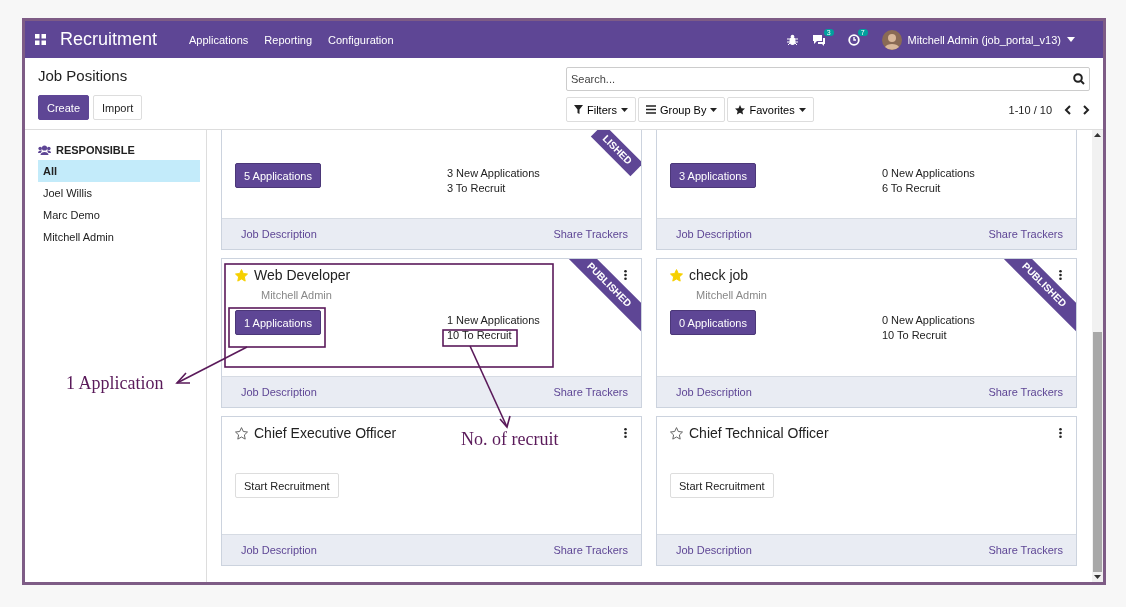 This screenshot has height=607, width=1126. I want to click on menu-item: Reporting, so click(288, 39).